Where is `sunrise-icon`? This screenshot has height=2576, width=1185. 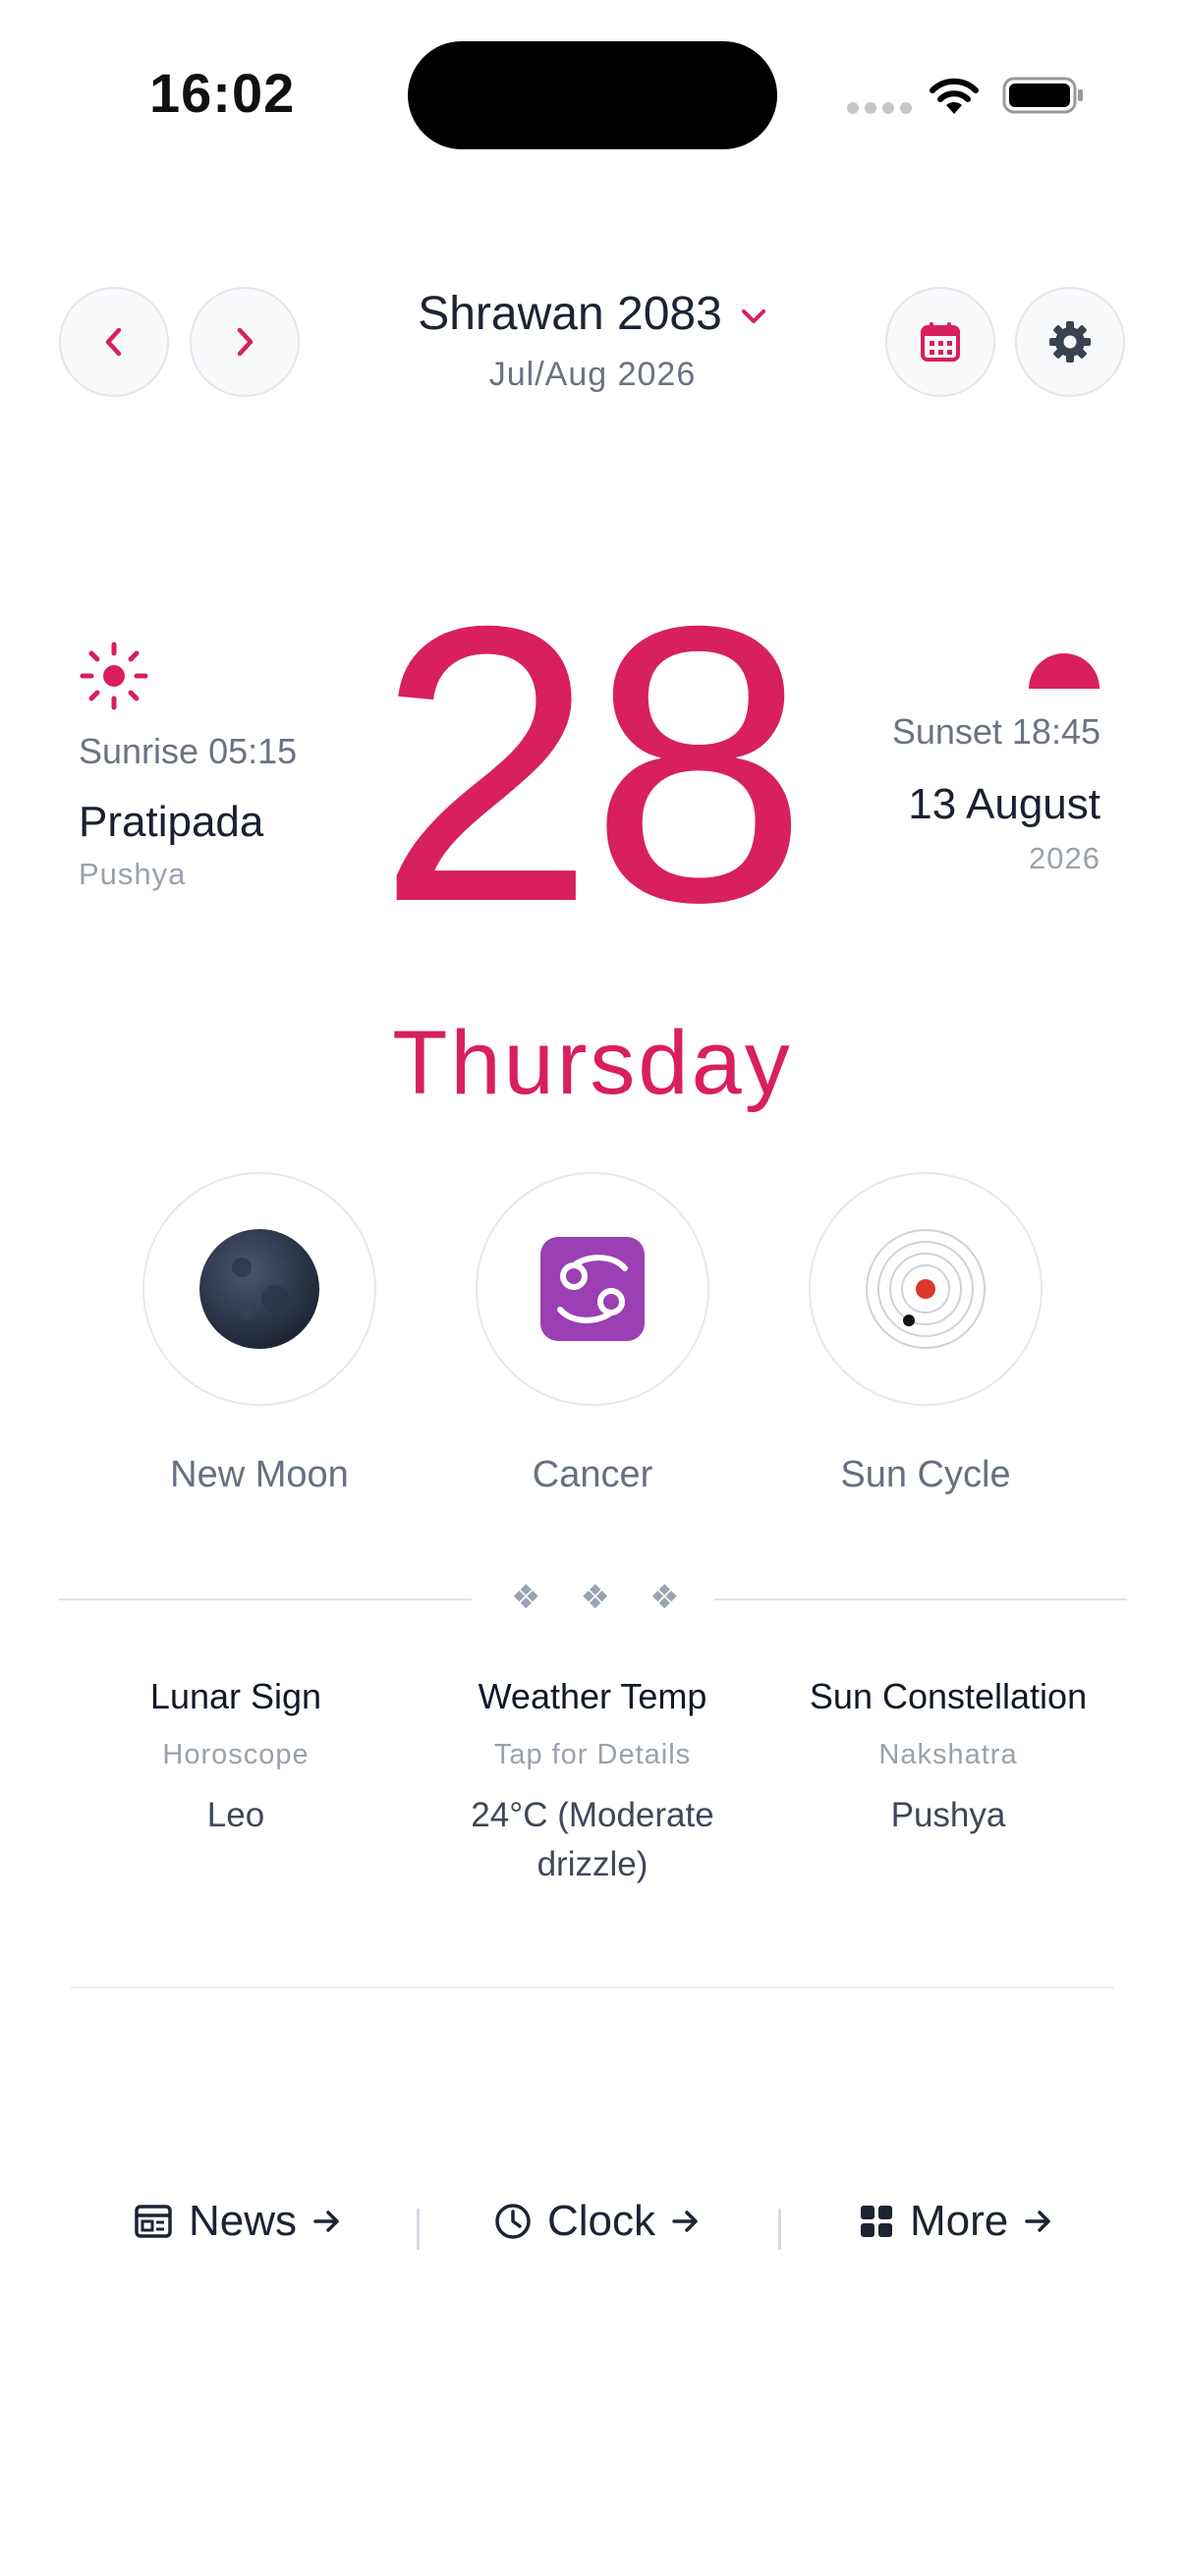
sunrise-icon is located at coordinates (114, 676).